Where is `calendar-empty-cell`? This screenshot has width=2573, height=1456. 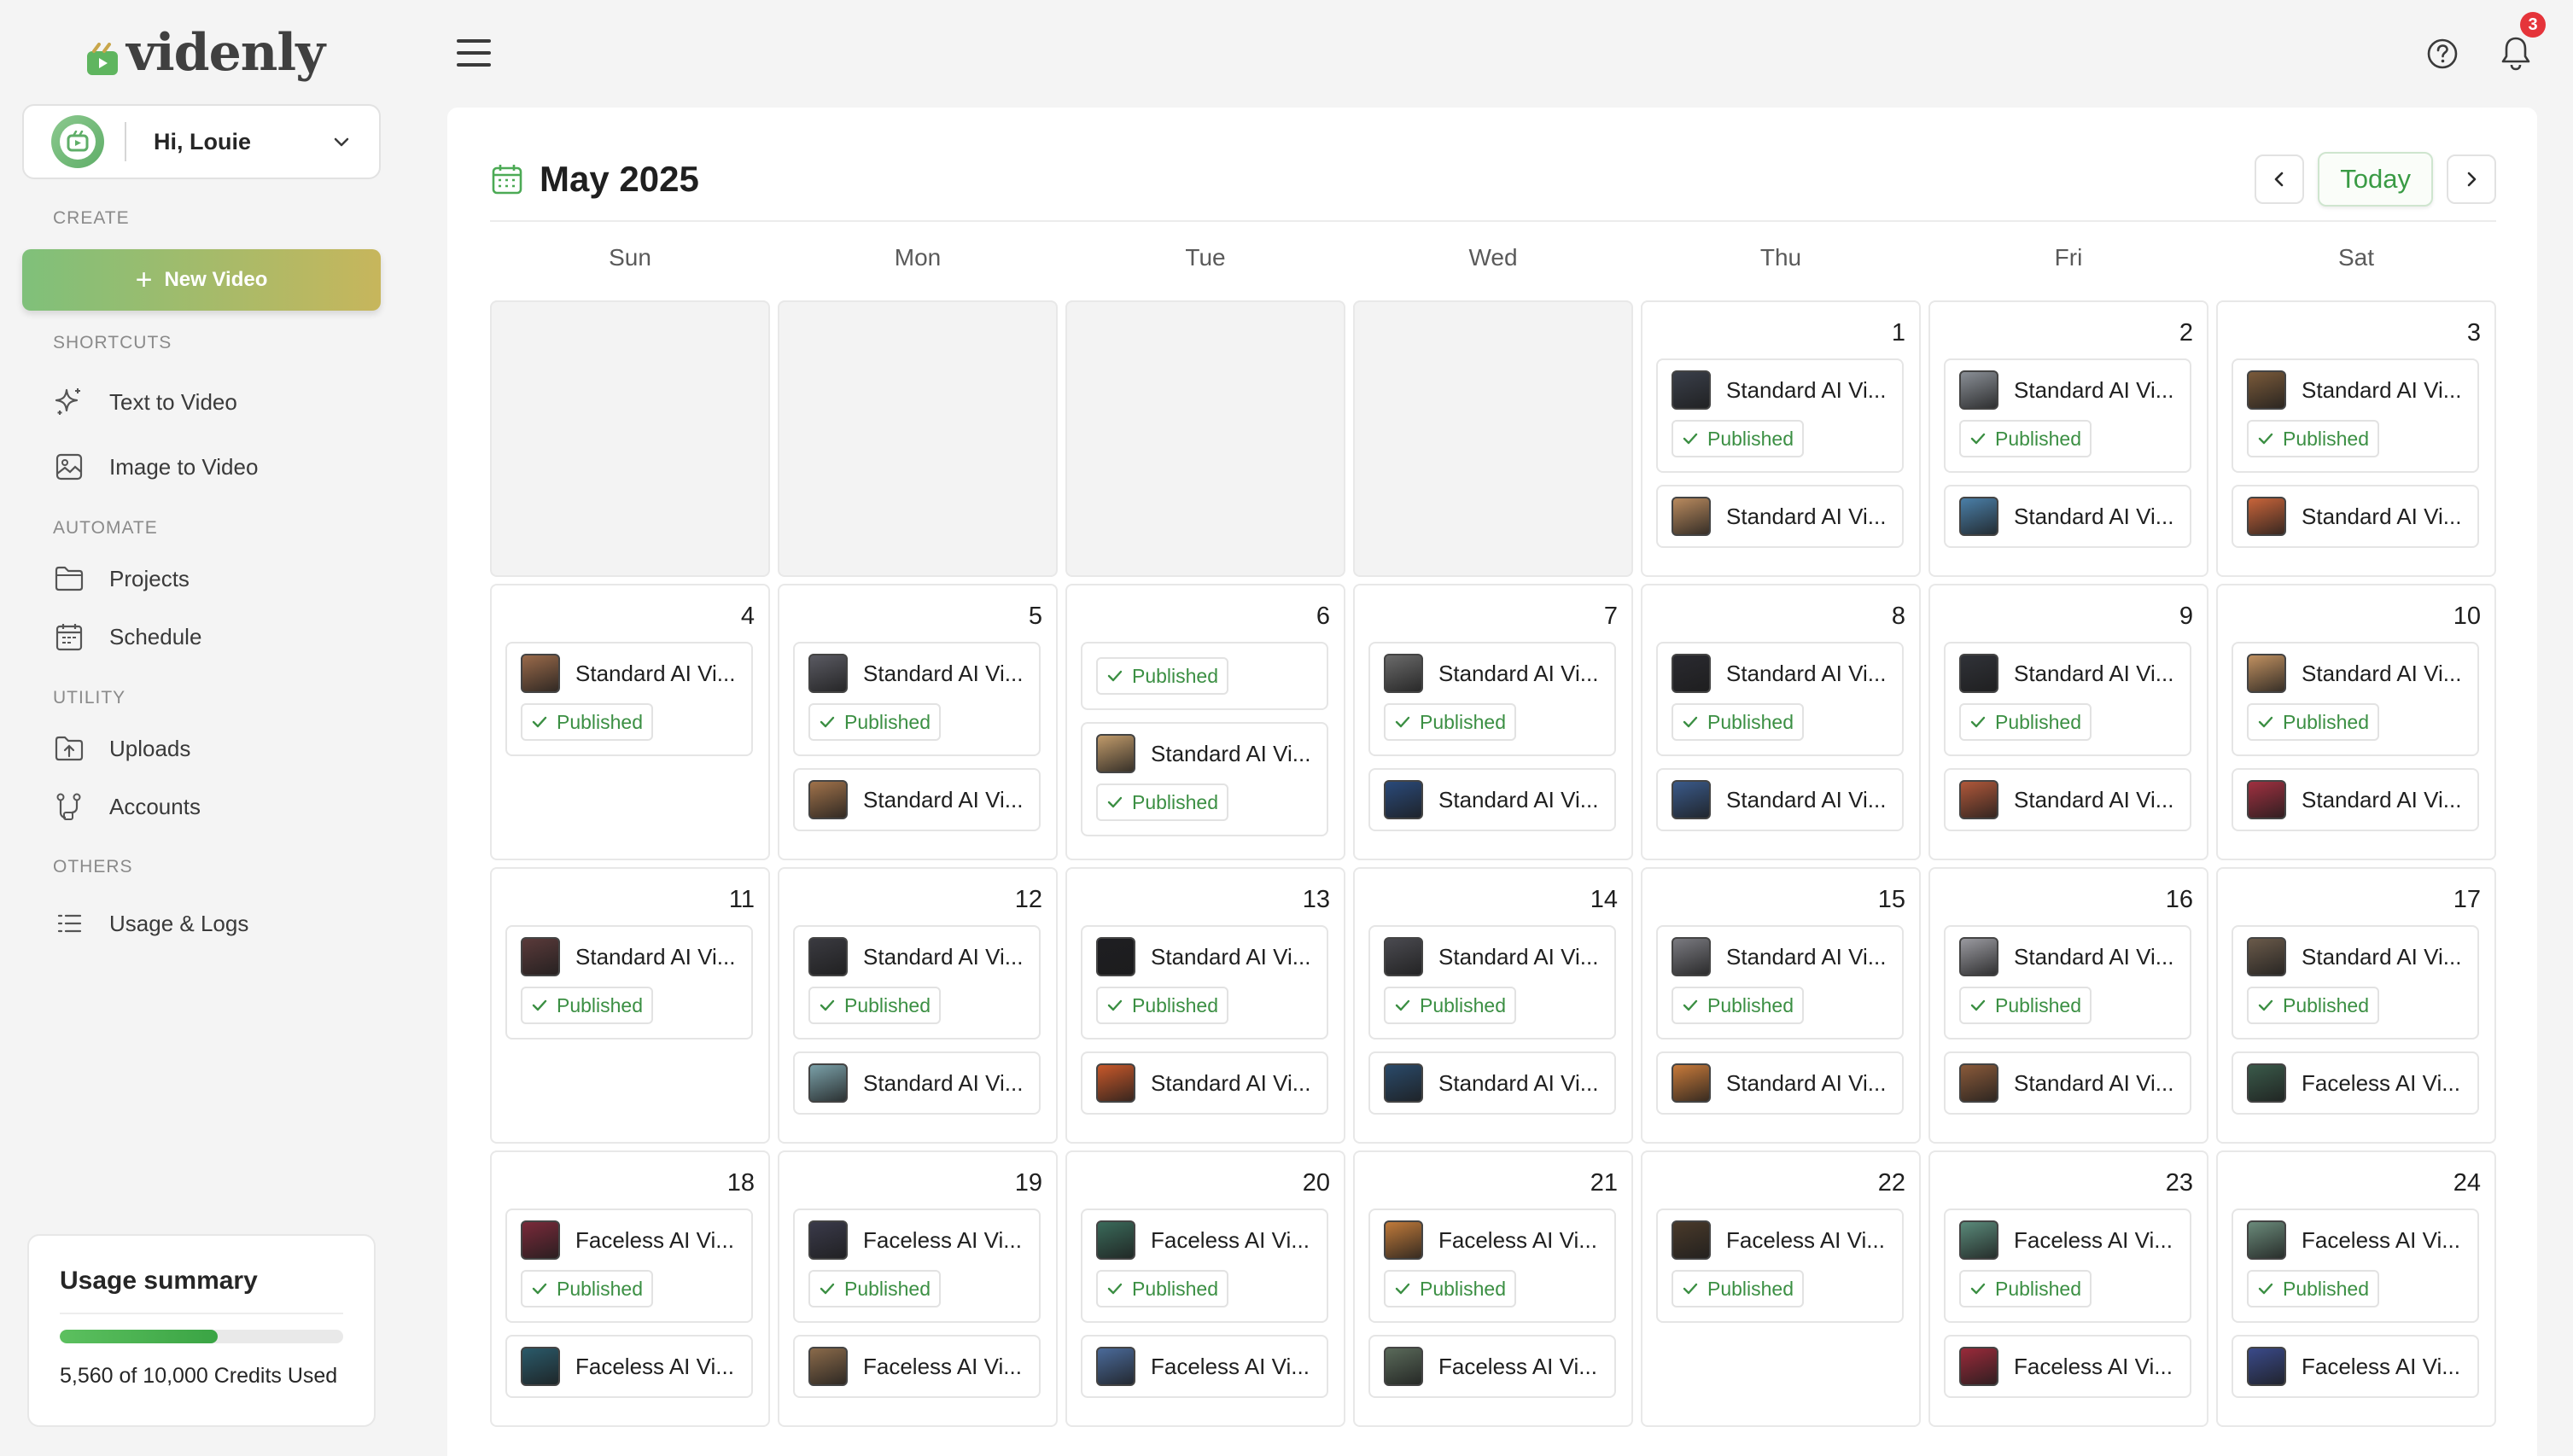 calendar-empty-cell is located at coordinates (630, 439).